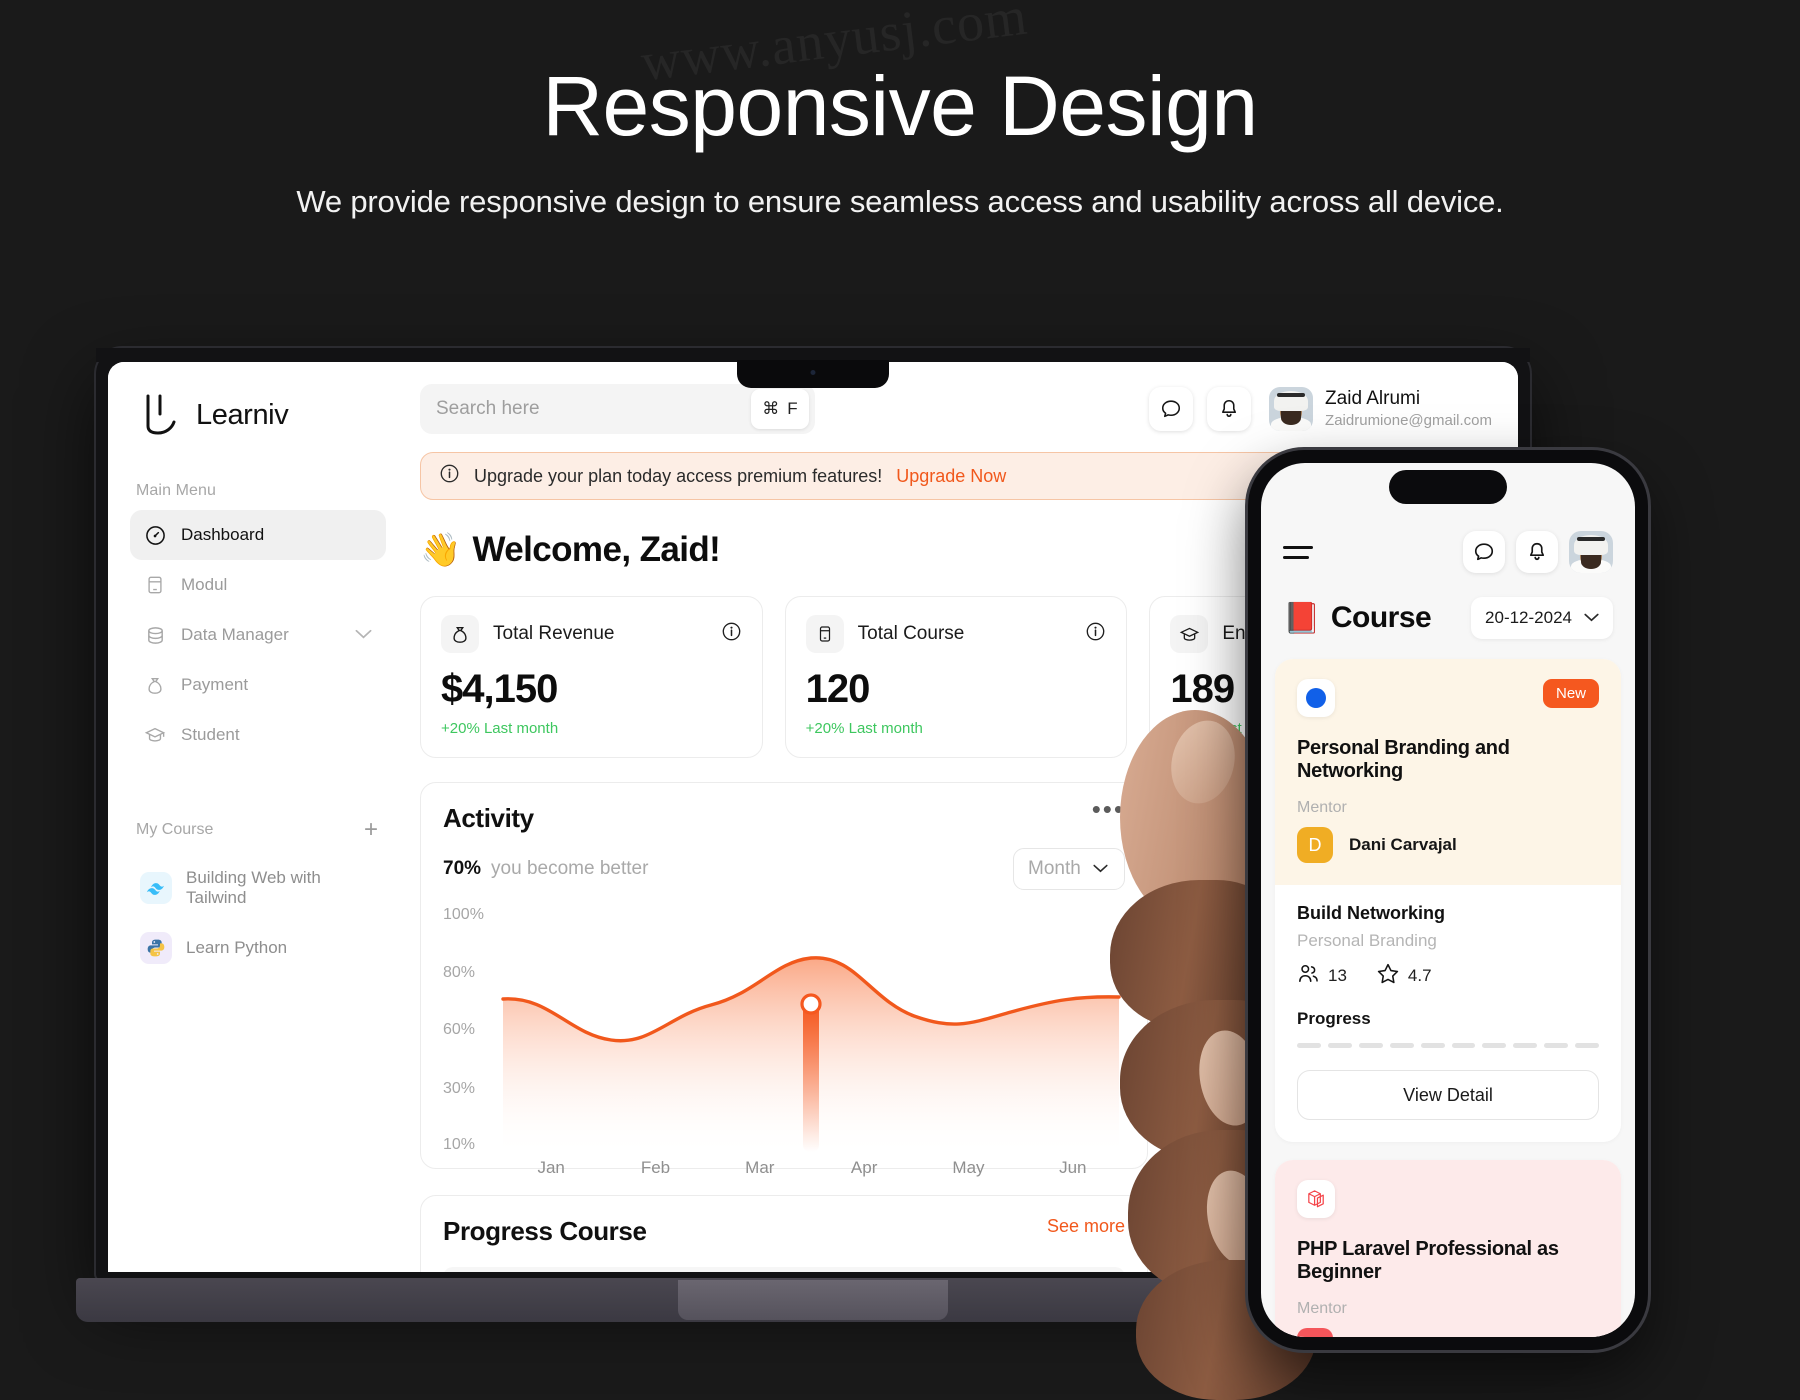  What do you see at coordinates (463, 914) in the screenshot?
I see `y-tick-label: 100%` at bounding box center [463, 914].